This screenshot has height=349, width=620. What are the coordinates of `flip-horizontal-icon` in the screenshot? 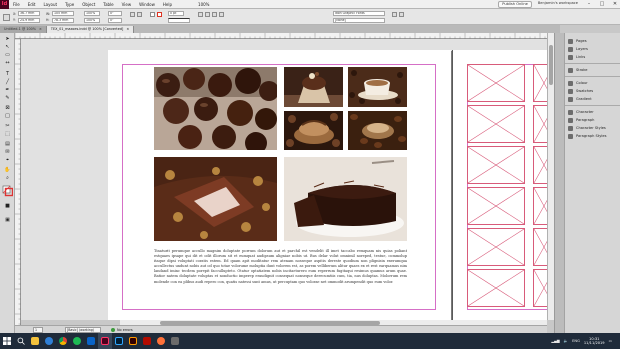 It's located at (132, 14).